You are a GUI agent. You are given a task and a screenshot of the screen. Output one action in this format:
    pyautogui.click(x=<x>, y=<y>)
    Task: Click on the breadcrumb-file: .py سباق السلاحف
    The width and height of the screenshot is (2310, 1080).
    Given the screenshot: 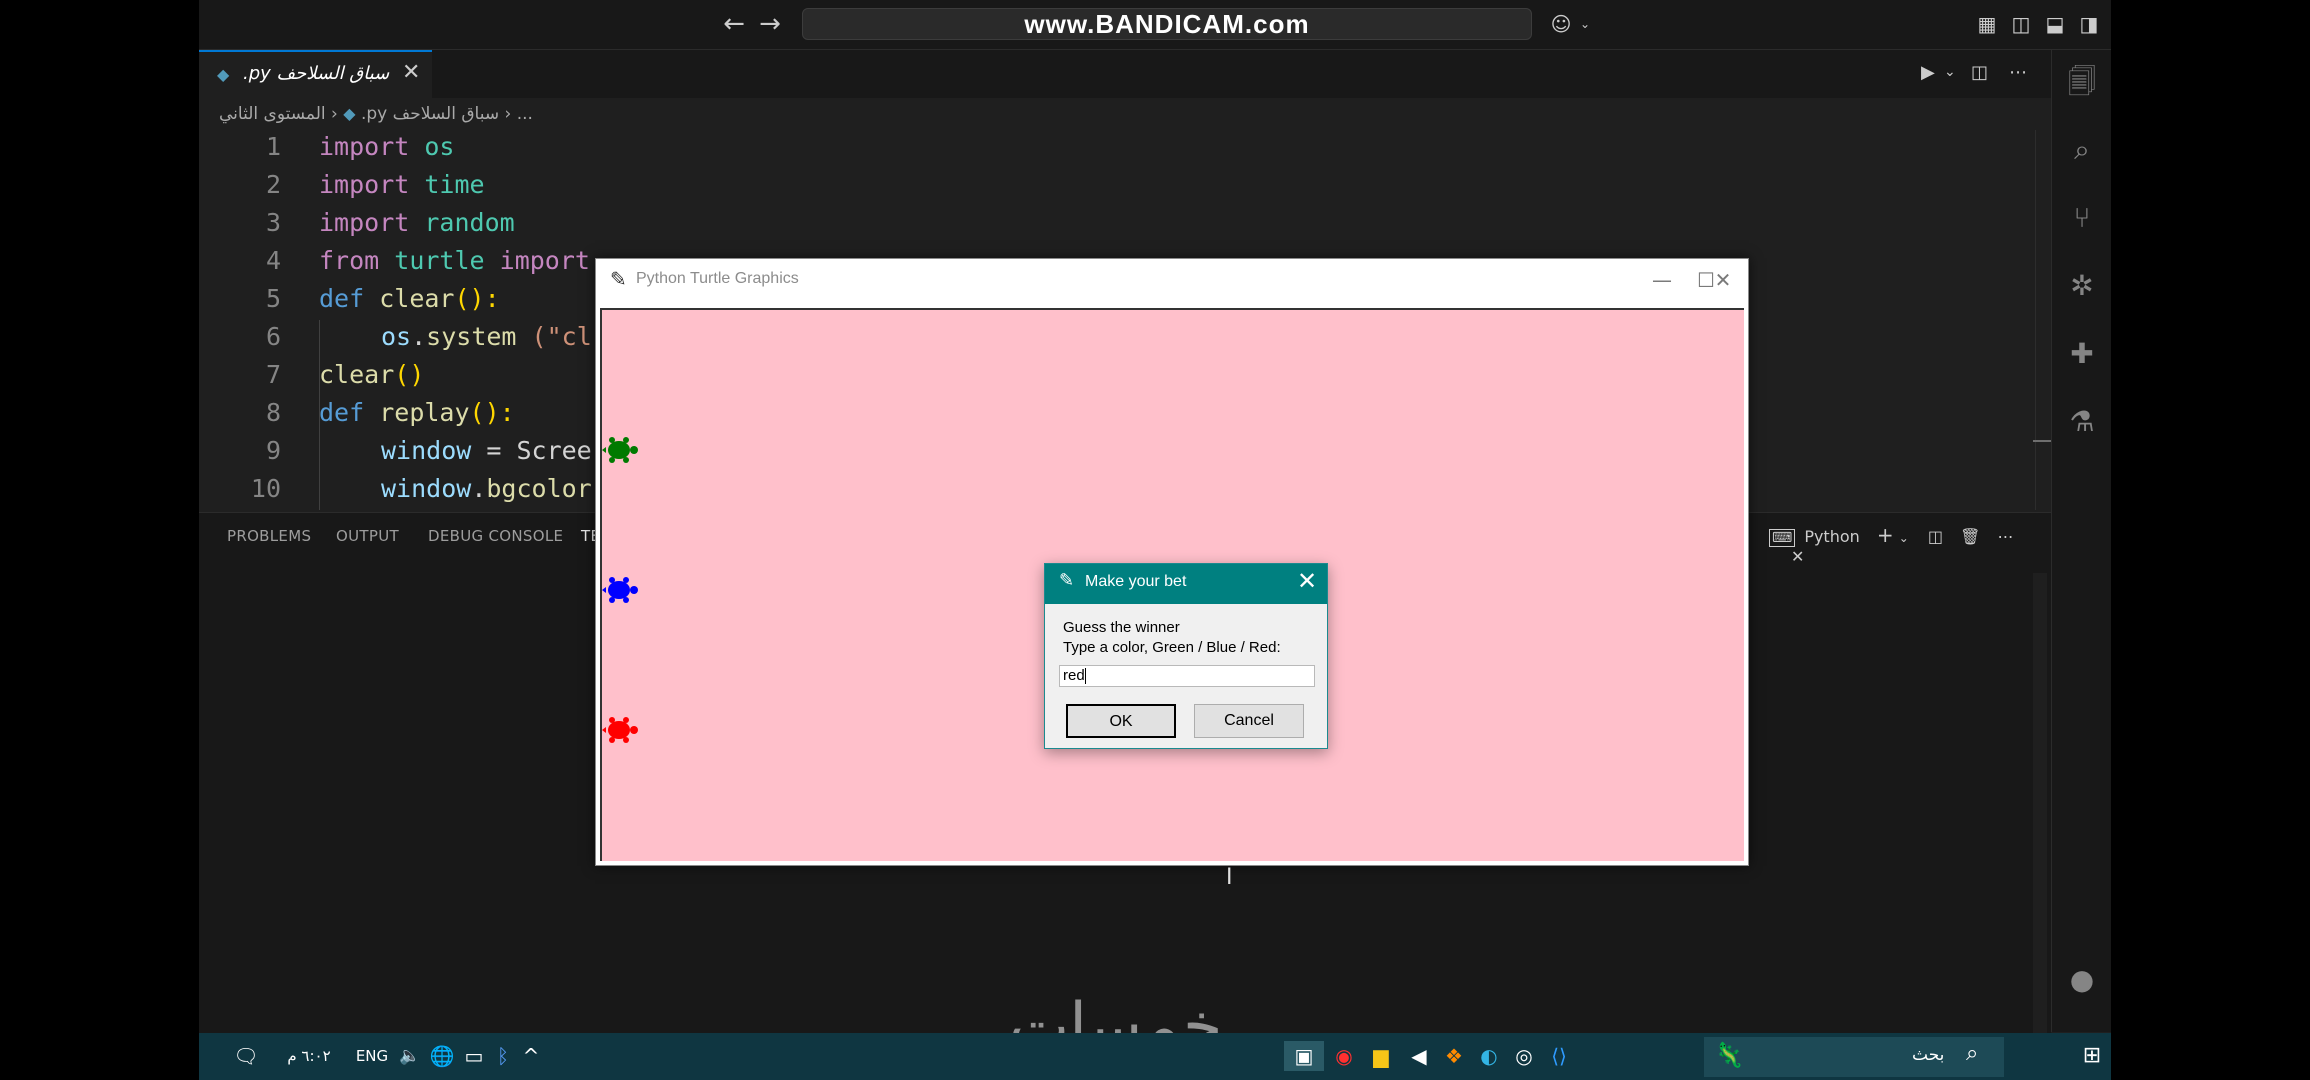 What is the action you would take?
    pyautogui.click(x=430, y=114)
    